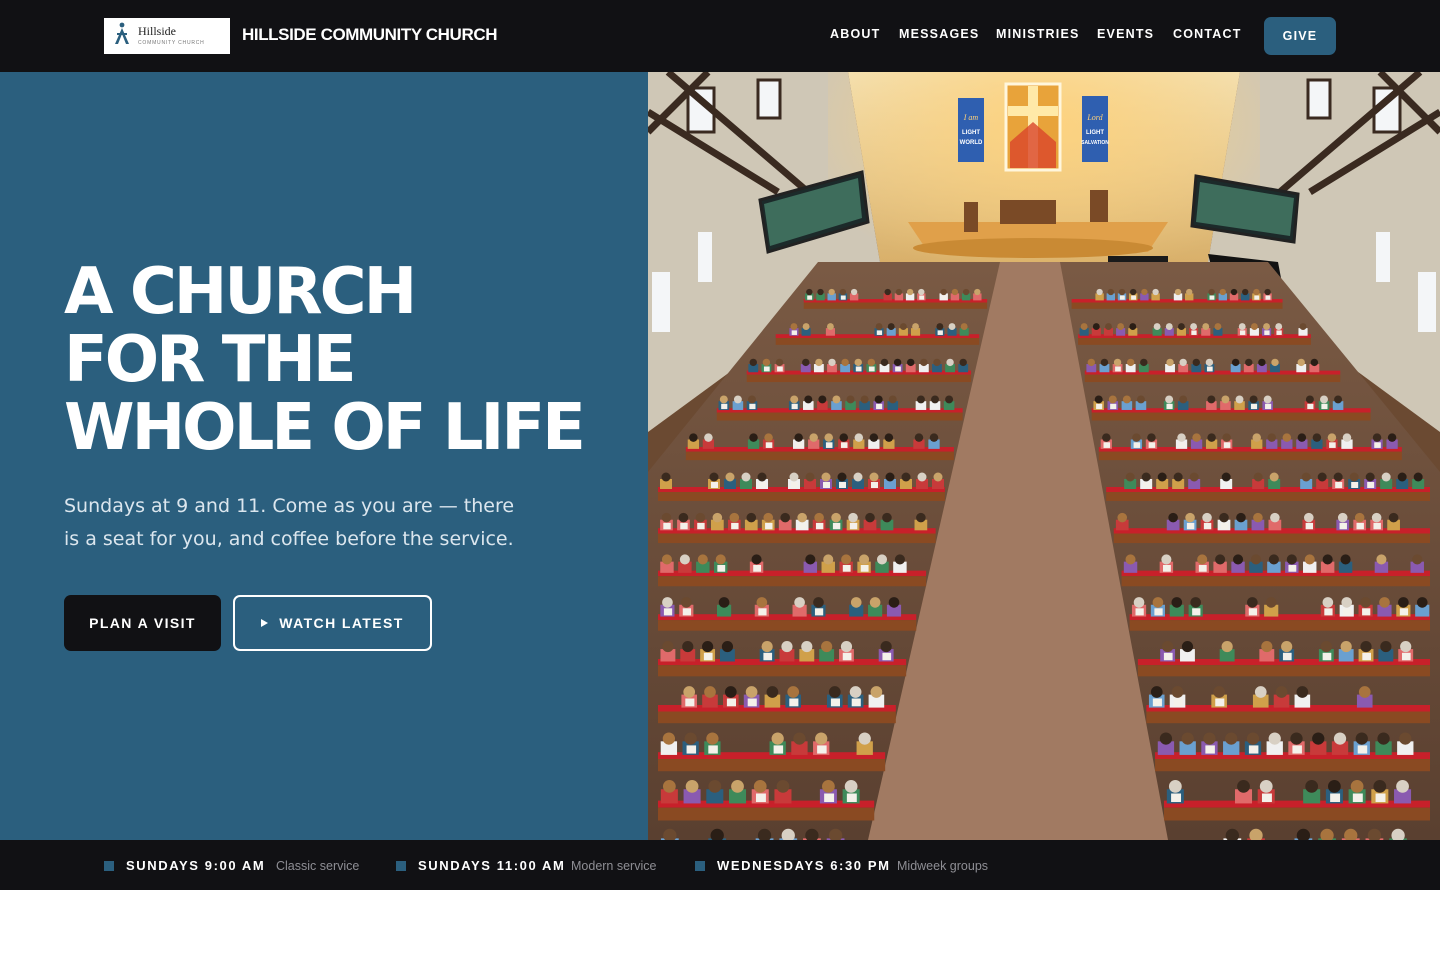 The width and height of the screenshot is (1440, 960). I want to click on service-time: SUNDAYS 11:00 AM, so click(492, 865).